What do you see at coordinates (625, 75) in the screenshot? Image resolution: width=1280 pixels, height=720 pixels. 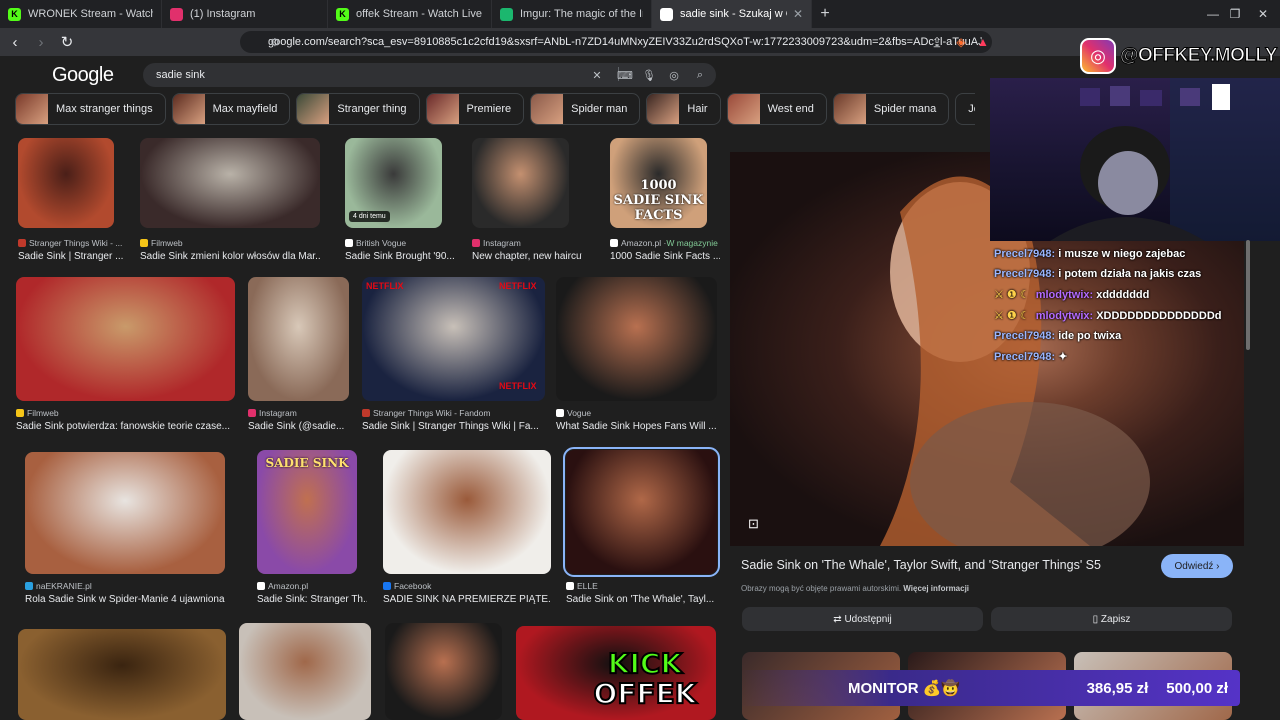 I see `keyboard-icon: ⌨` at bounding box center [625, 75].